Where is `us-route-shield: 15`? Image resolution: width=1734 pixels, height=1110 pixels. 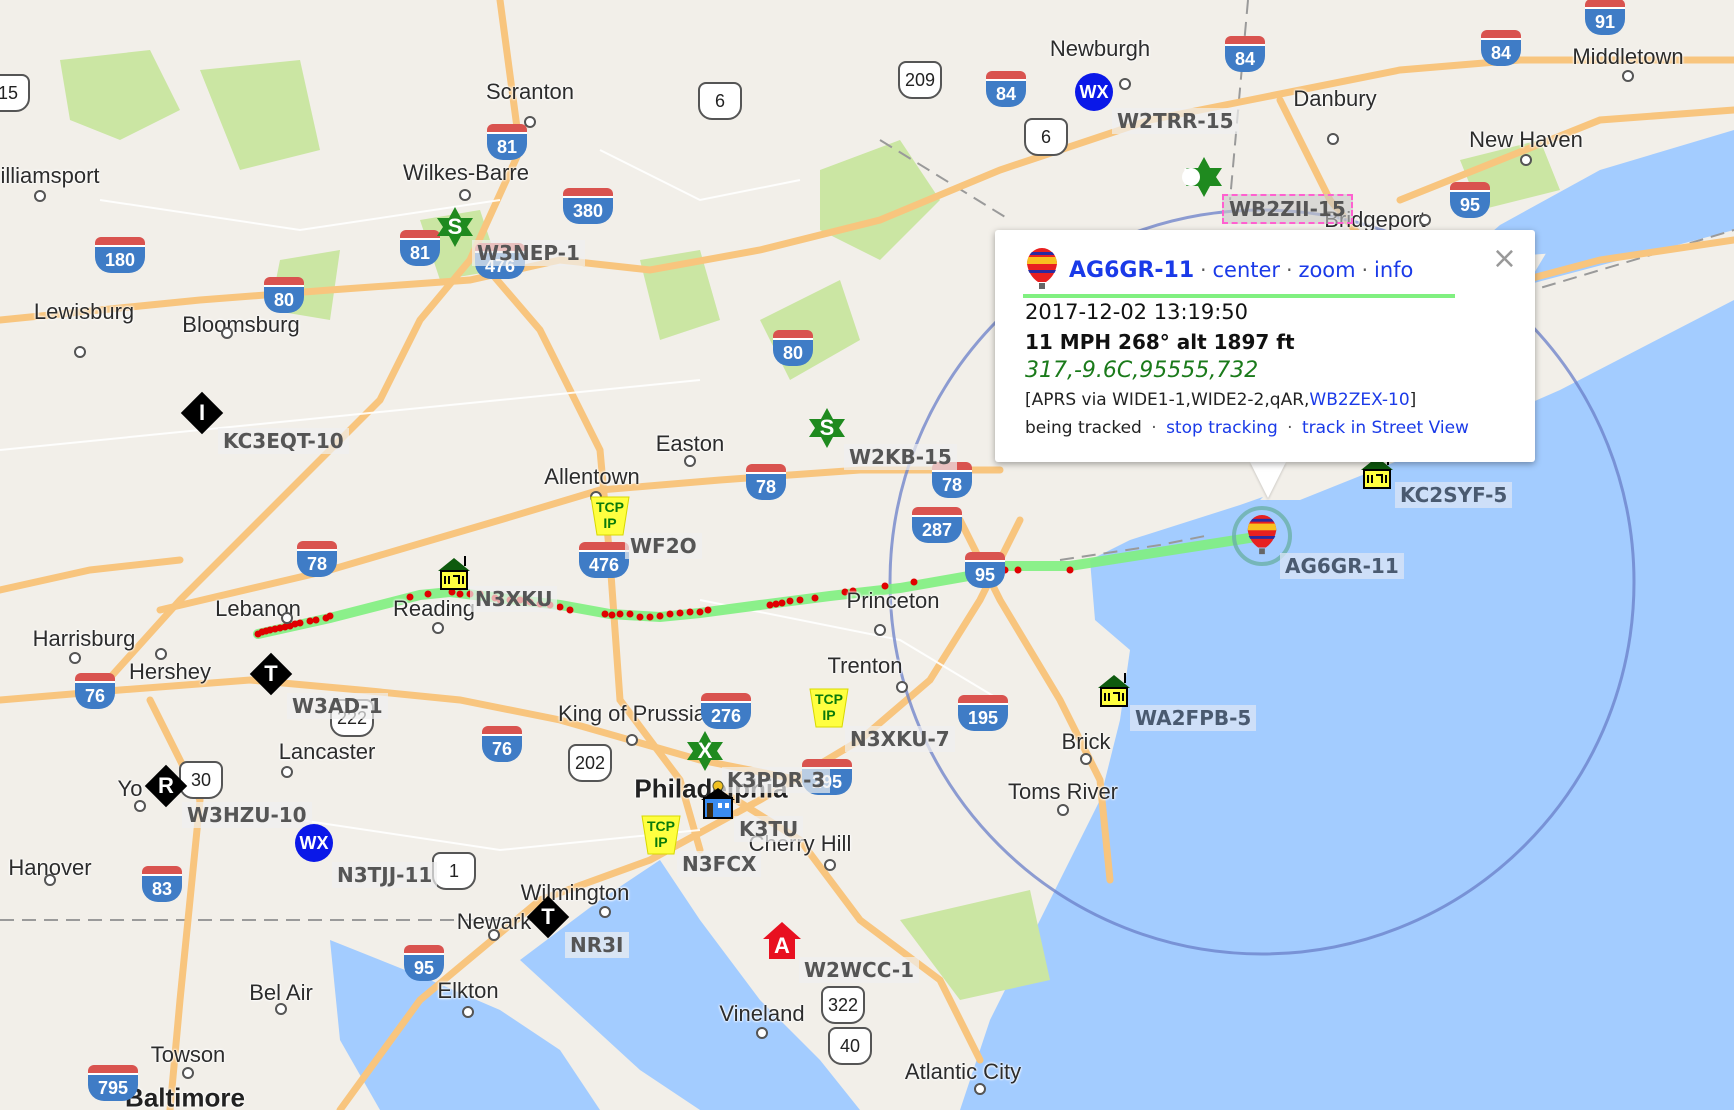
us-route-shield: 15 is located at coordinates (15, 93).